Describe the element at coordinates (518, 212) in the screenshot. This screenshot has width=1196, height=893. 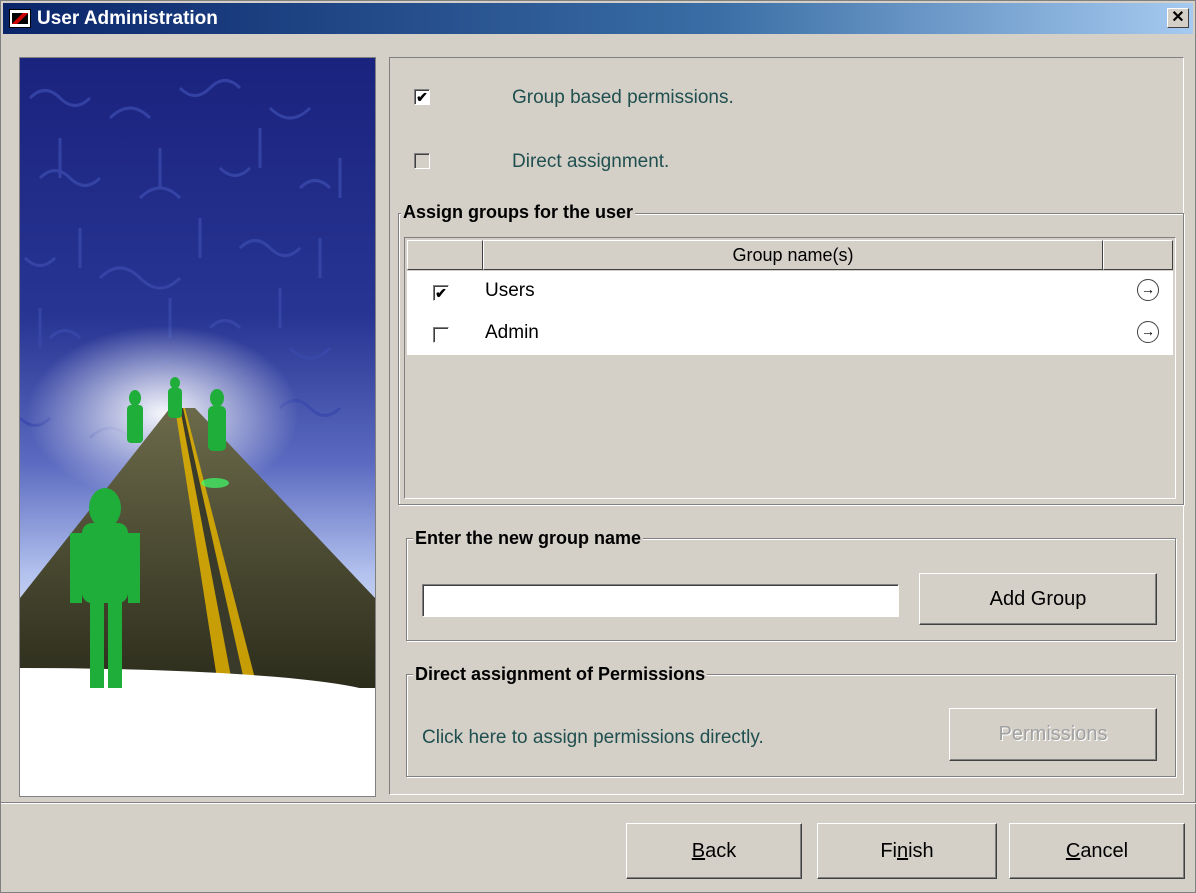
I see `assign-groups-legend: Assign groups for the user` at that location.